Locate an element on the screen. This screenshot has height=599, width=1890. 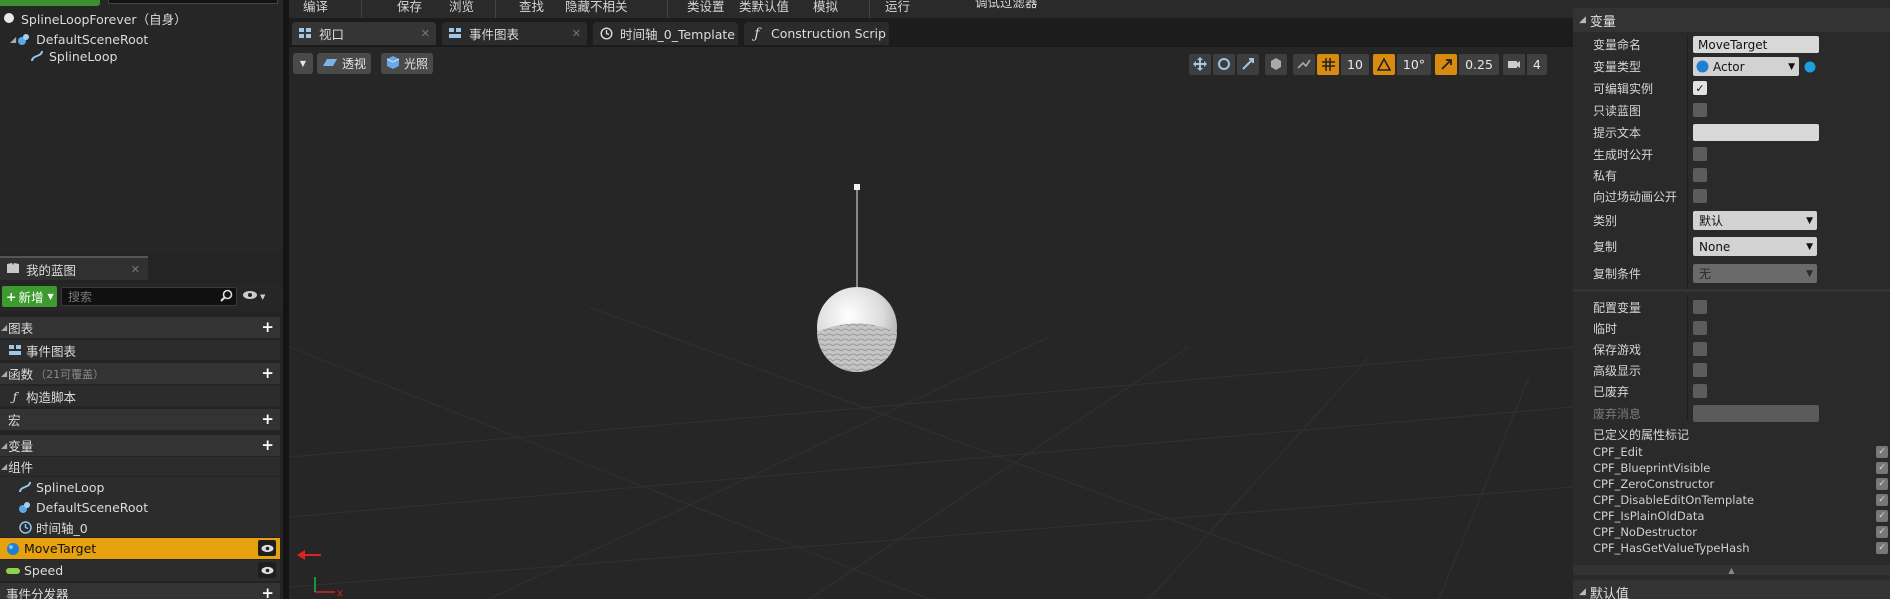
category-value: 默认 is located at coordinates (1711, 221).